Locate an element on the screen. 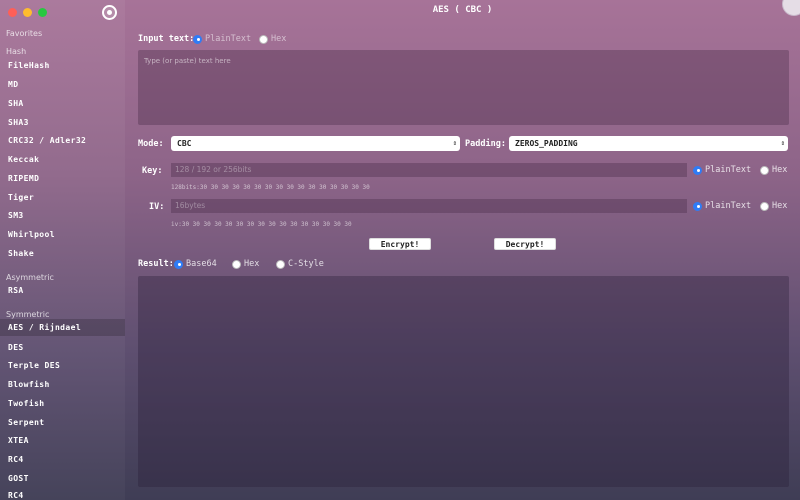 This screenshot has height=500, width=800. padding-label: Padding: is located at coordinates (485, 144).